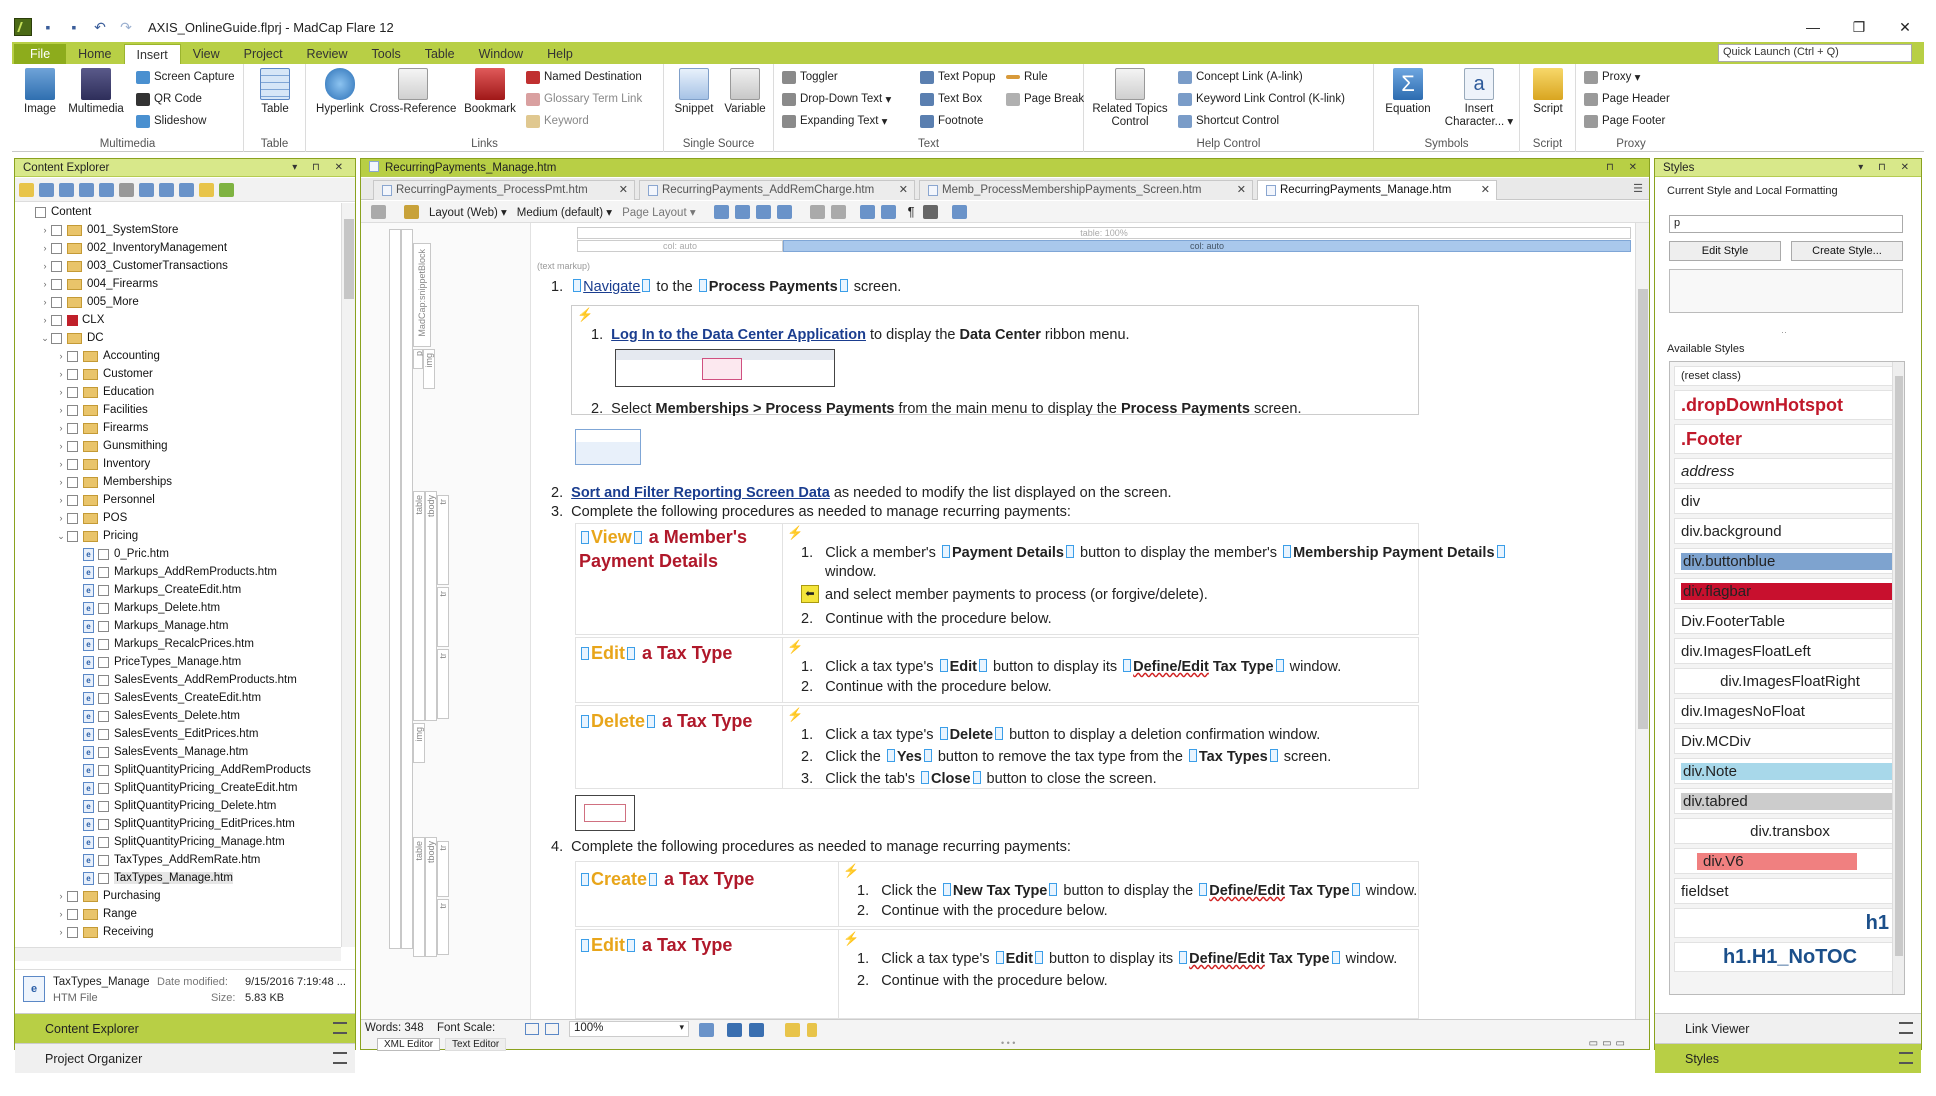 The width and height of the screenshot is (1936, 1096). What do you see at coordinates (501, 54) in the screenshot?
I see `tab-window: Window` at bounding box center [501, 54].